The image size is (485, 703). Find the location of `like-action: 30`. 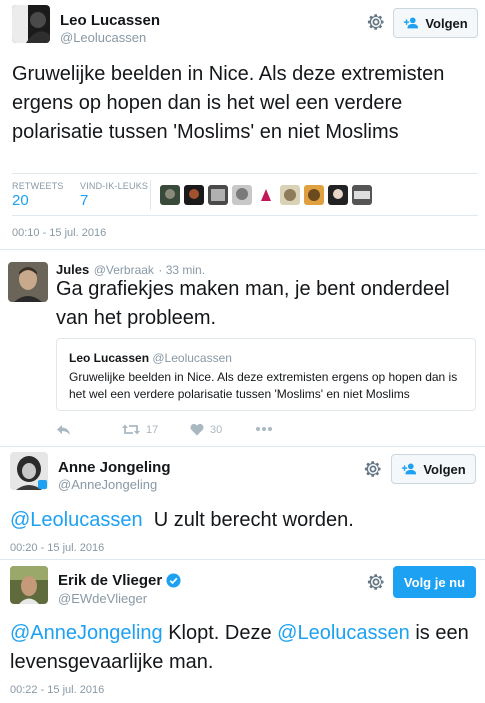

like-action: 30 is located at coordinates (206, 429).